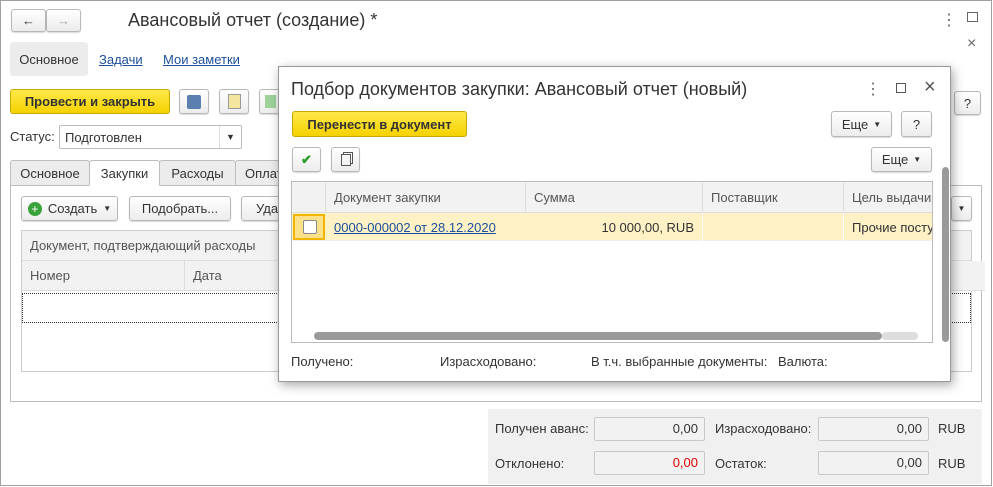 This screenshot has width=993, height=487. Describe the element at coordinates (900, 336) in the screenshot. I see `scroll-track` at that location.